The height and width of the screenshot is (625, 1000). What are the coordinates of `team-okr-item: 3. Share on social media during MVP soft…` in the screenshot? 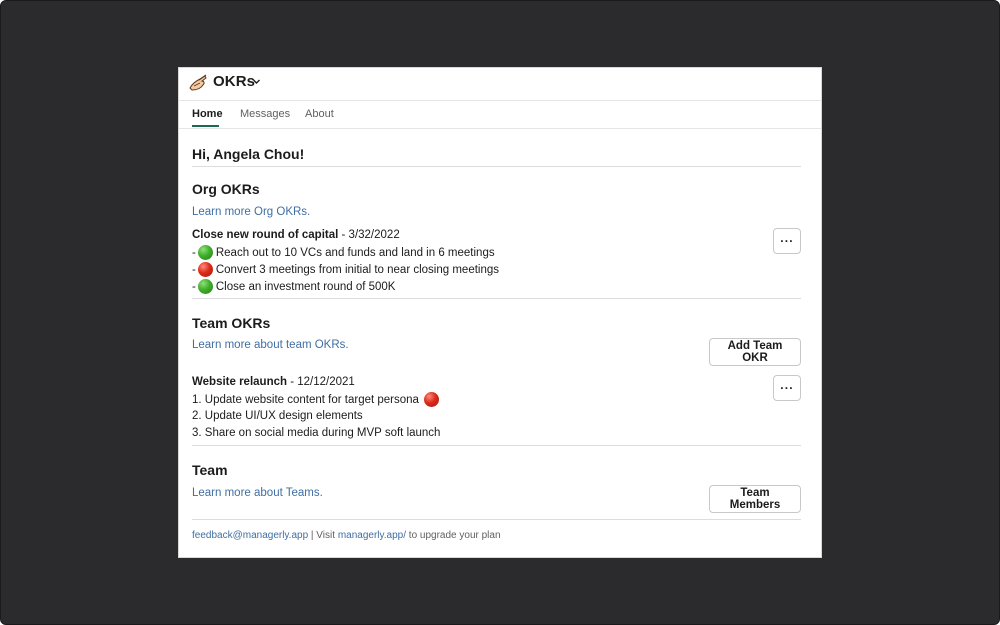 It's located at (316, 433).